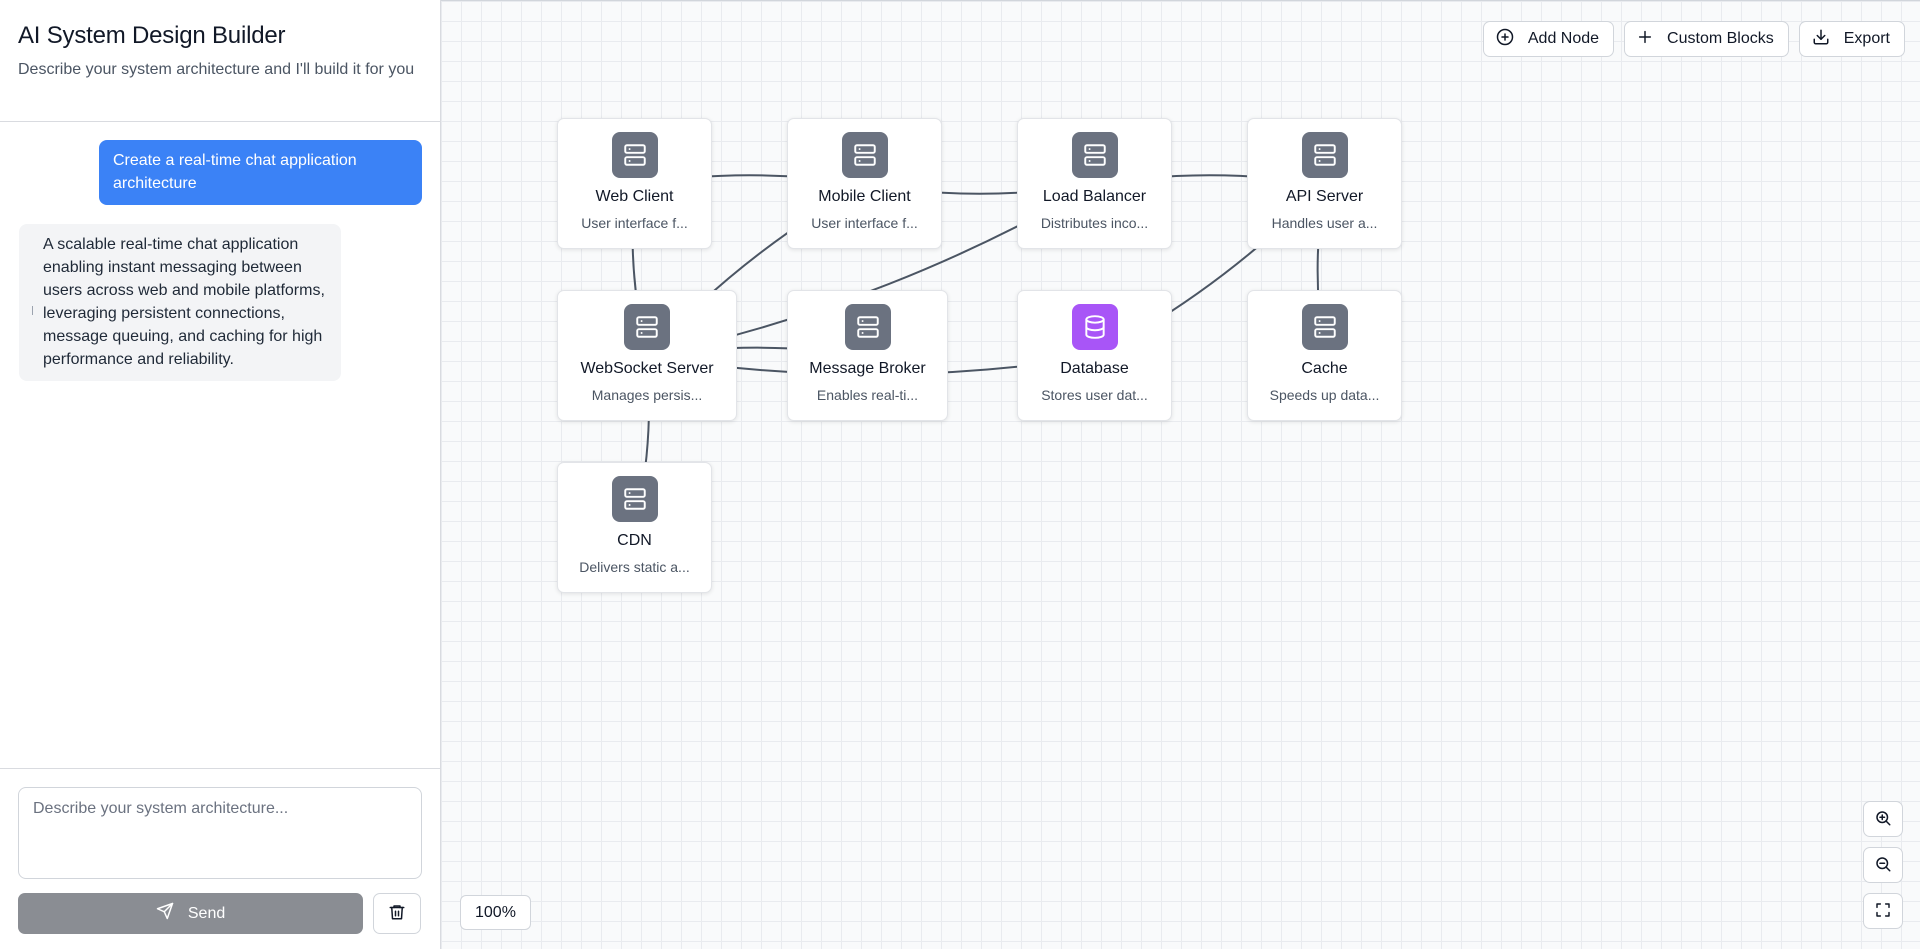 The image size is (1920, 949). I want to click on node-title: Message Broker, so click(867, 368).